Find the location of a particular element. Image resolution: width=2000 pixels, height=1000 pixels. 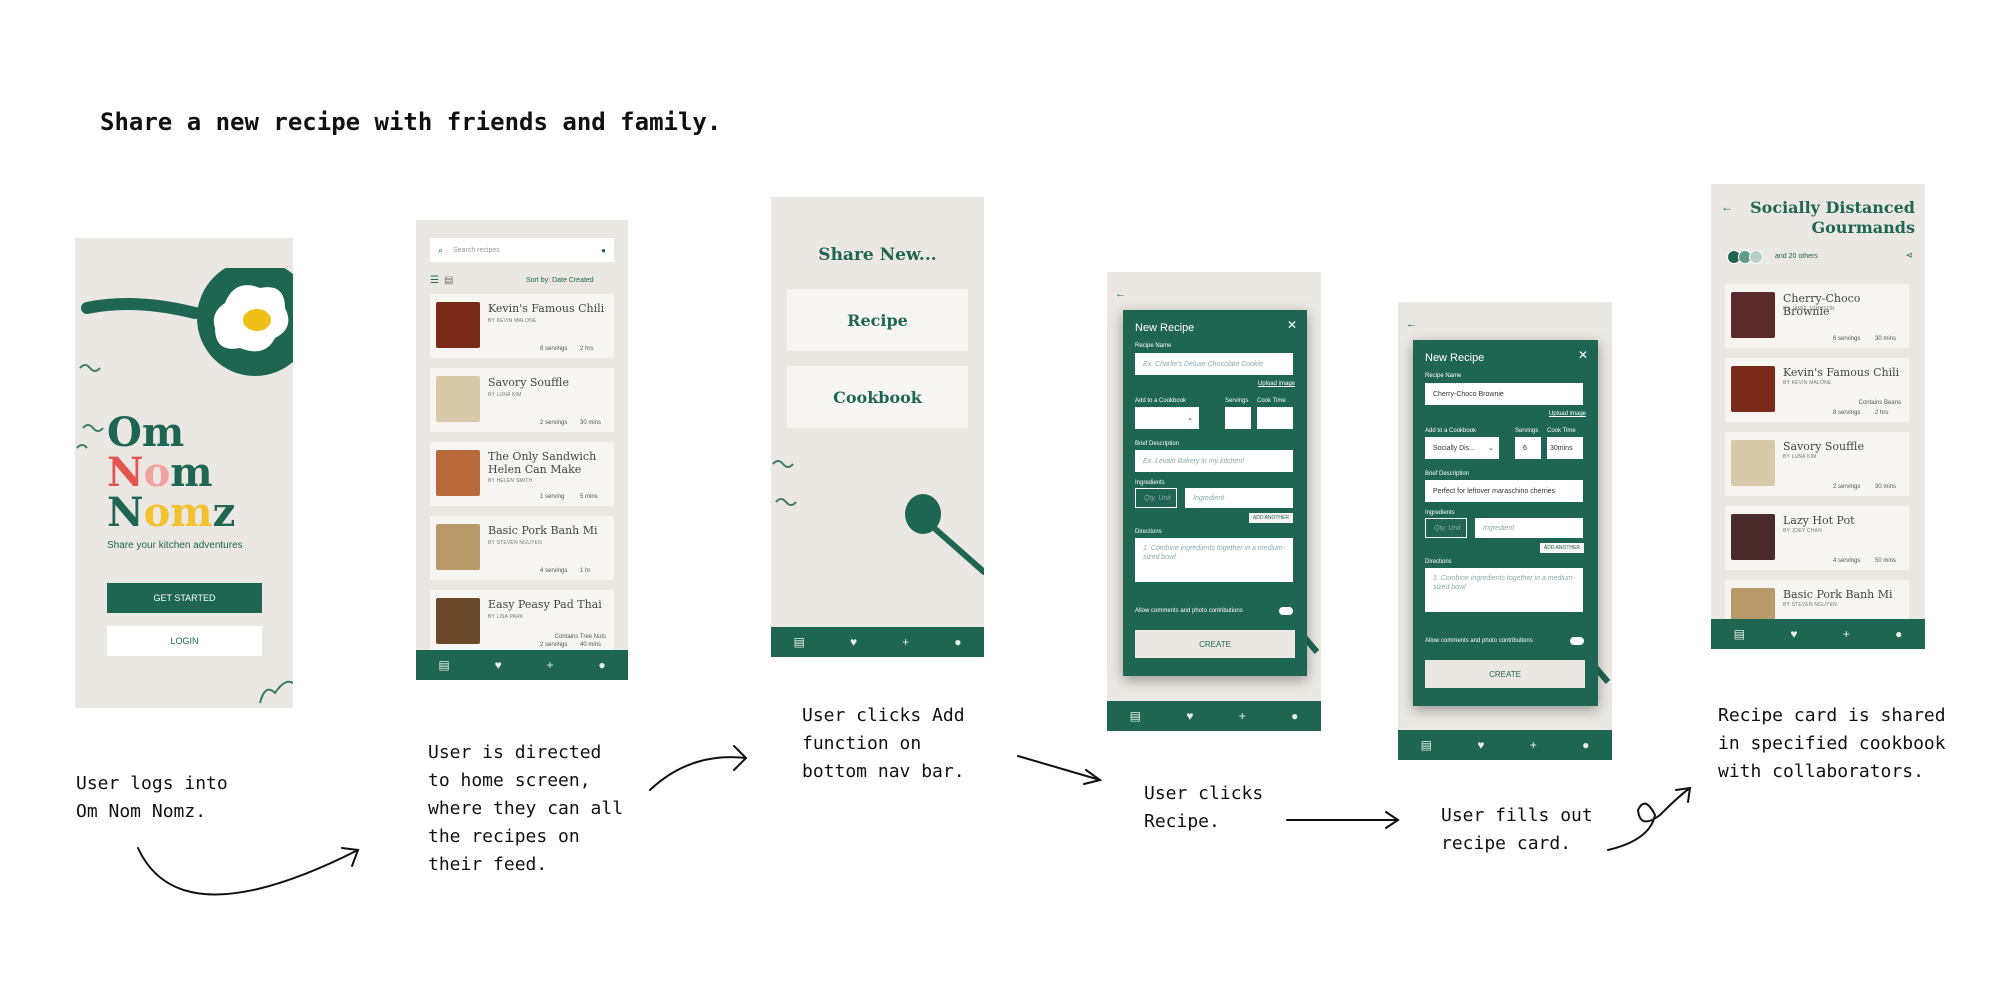

flow-arrows is located at coordinates (914, 820).